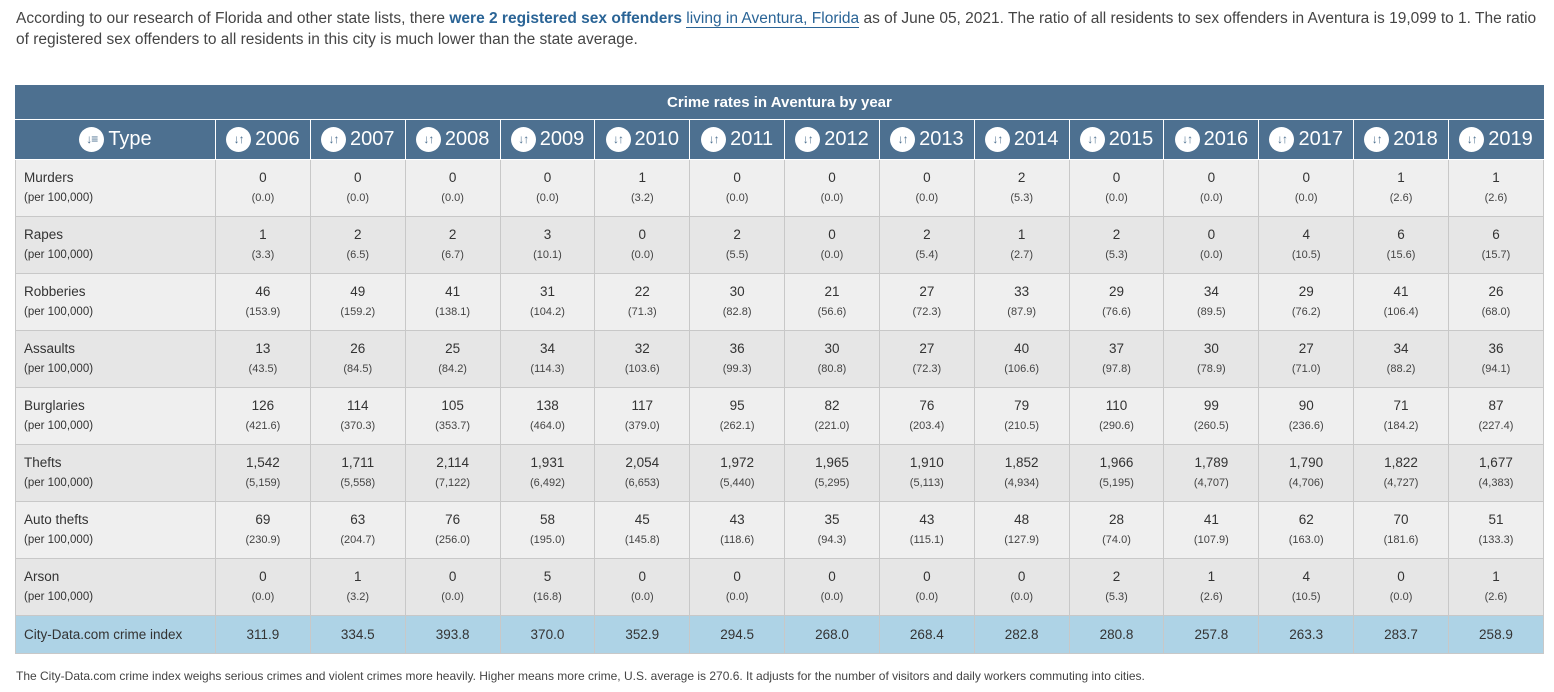  I want to click on crime-index-value: 311.9, so click(263, 634).